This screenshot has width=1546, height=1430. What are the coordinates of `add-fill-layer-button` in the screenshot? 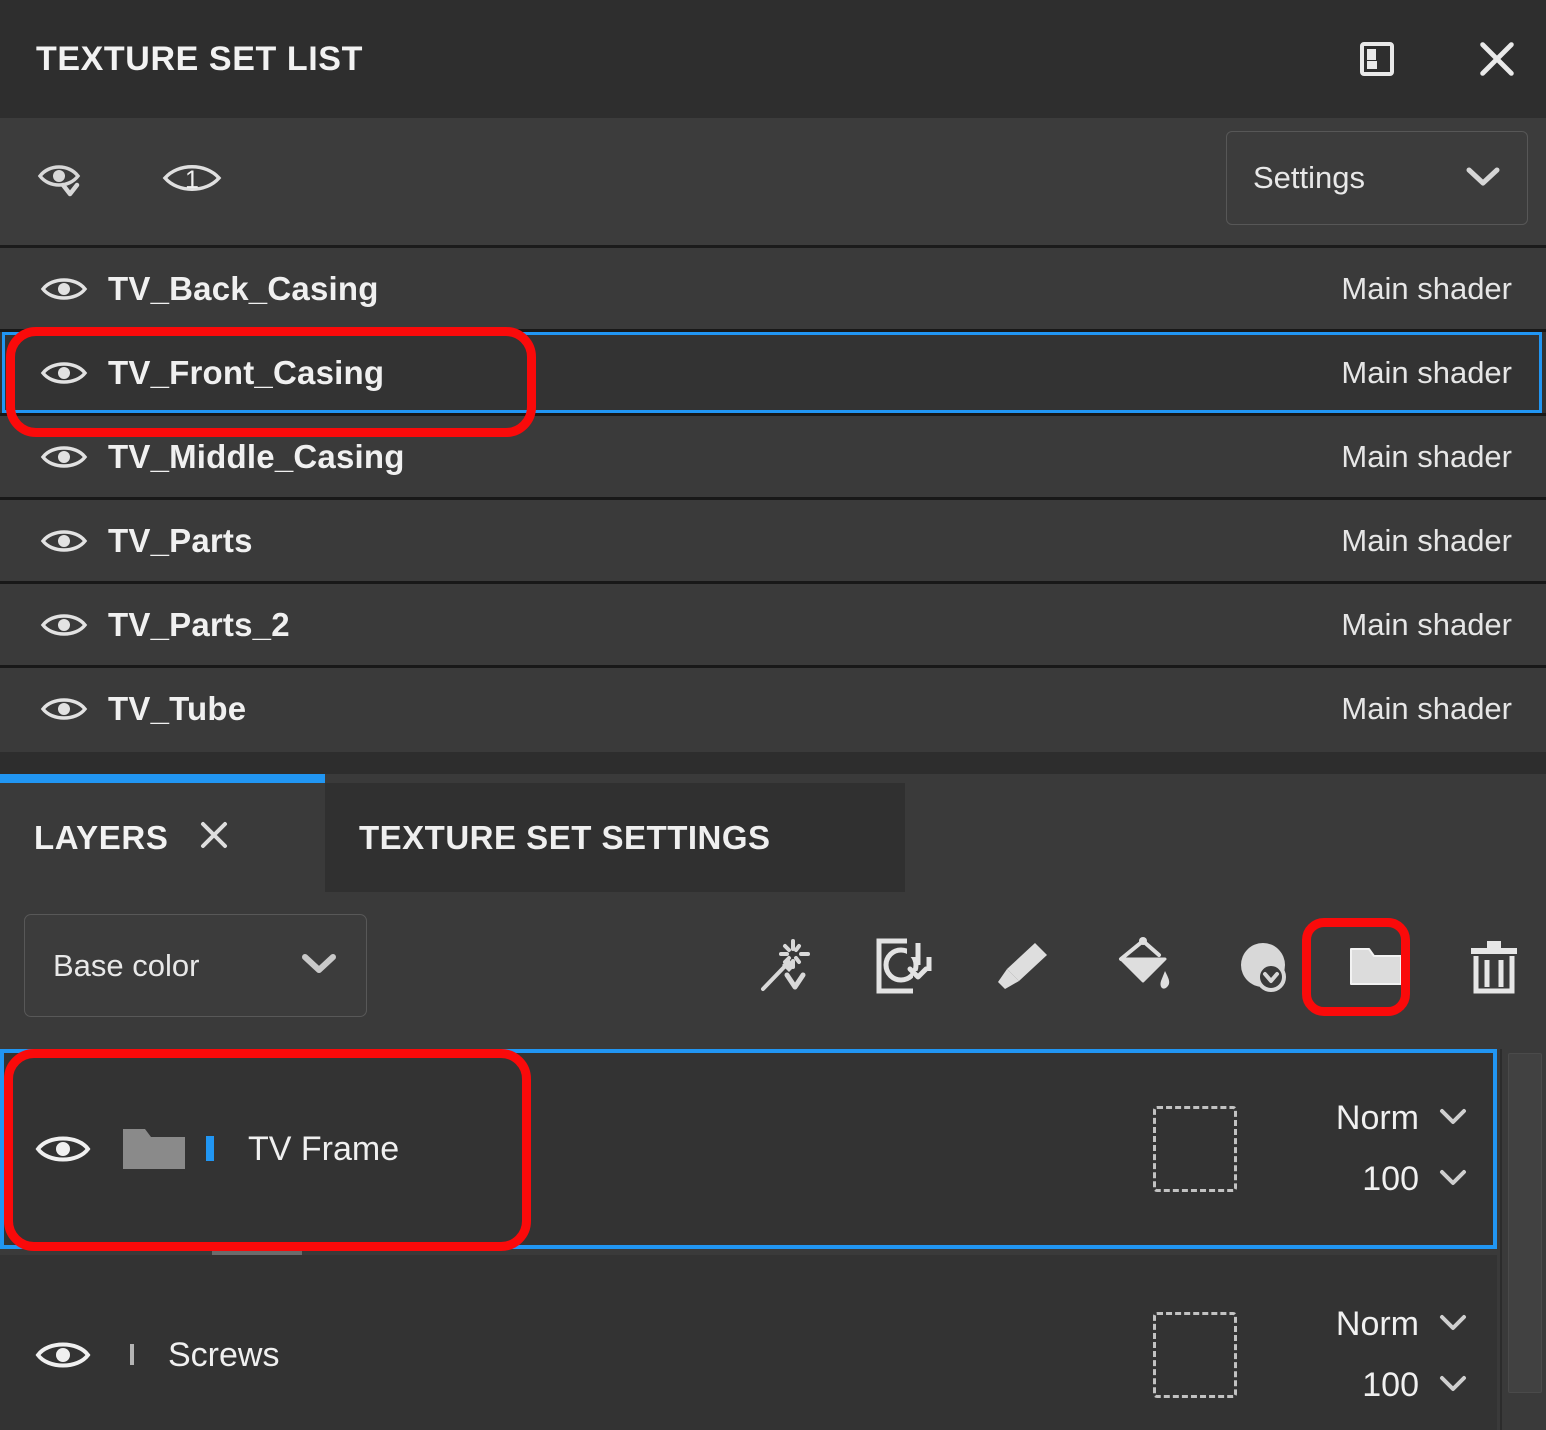 It's located at (1140, 966).